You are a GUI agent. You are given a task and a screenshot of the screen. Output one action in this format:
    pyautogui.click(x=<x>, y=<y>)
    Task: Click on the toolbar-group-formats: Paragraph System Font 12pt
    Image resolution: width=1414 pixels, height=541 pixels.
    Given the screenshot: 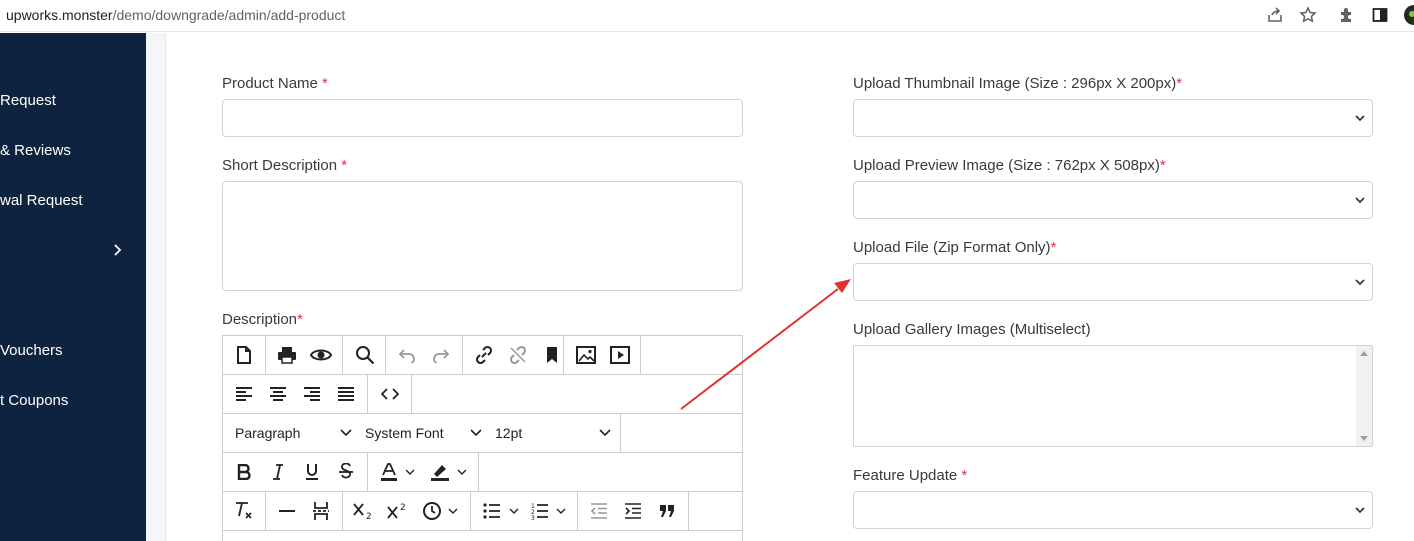 What is the action you would take?
    pyautogui.click(x=422, y=433)
    